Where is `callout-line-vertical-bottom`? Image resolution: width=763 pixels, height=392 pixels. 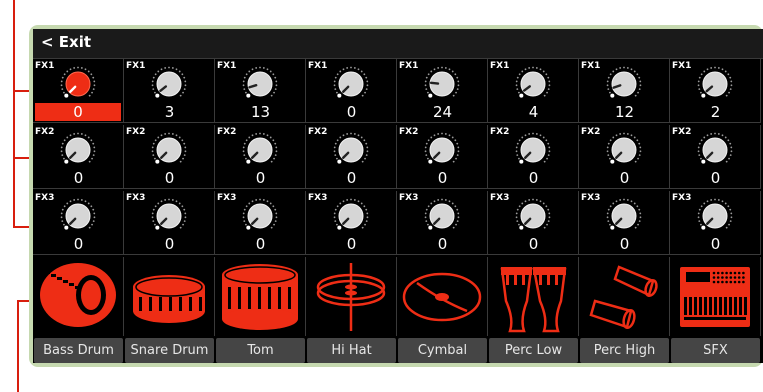 callout-line-vertical-bottom is located at coordinates (18, 346).